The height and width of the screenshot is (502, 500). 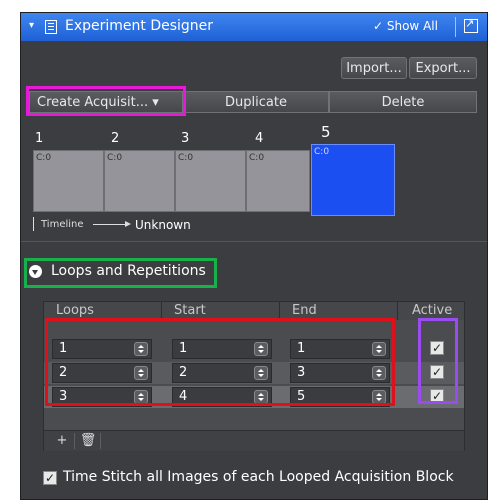 I want to click on acquisition-block-1: C:0, so click(x=68, y=181).